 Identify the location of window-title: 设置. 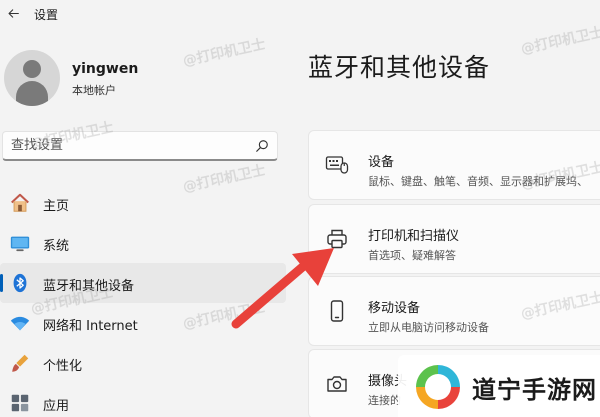
(46, 15).